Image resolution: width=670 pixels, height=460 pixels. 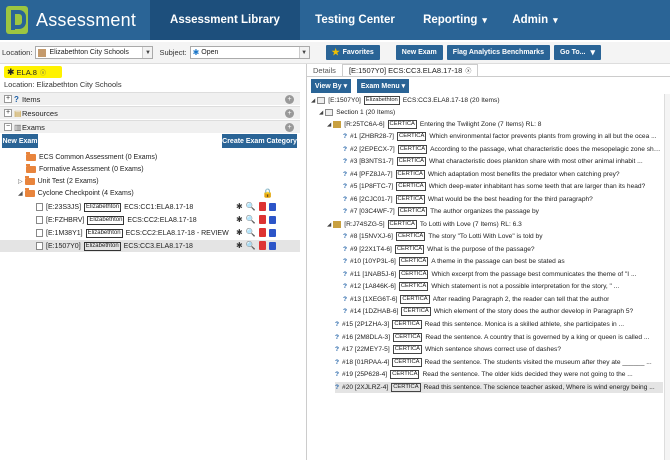 I want to click on flag-analytics-button: Flag Analytics Benchmarks, so click(x=498, y=52).